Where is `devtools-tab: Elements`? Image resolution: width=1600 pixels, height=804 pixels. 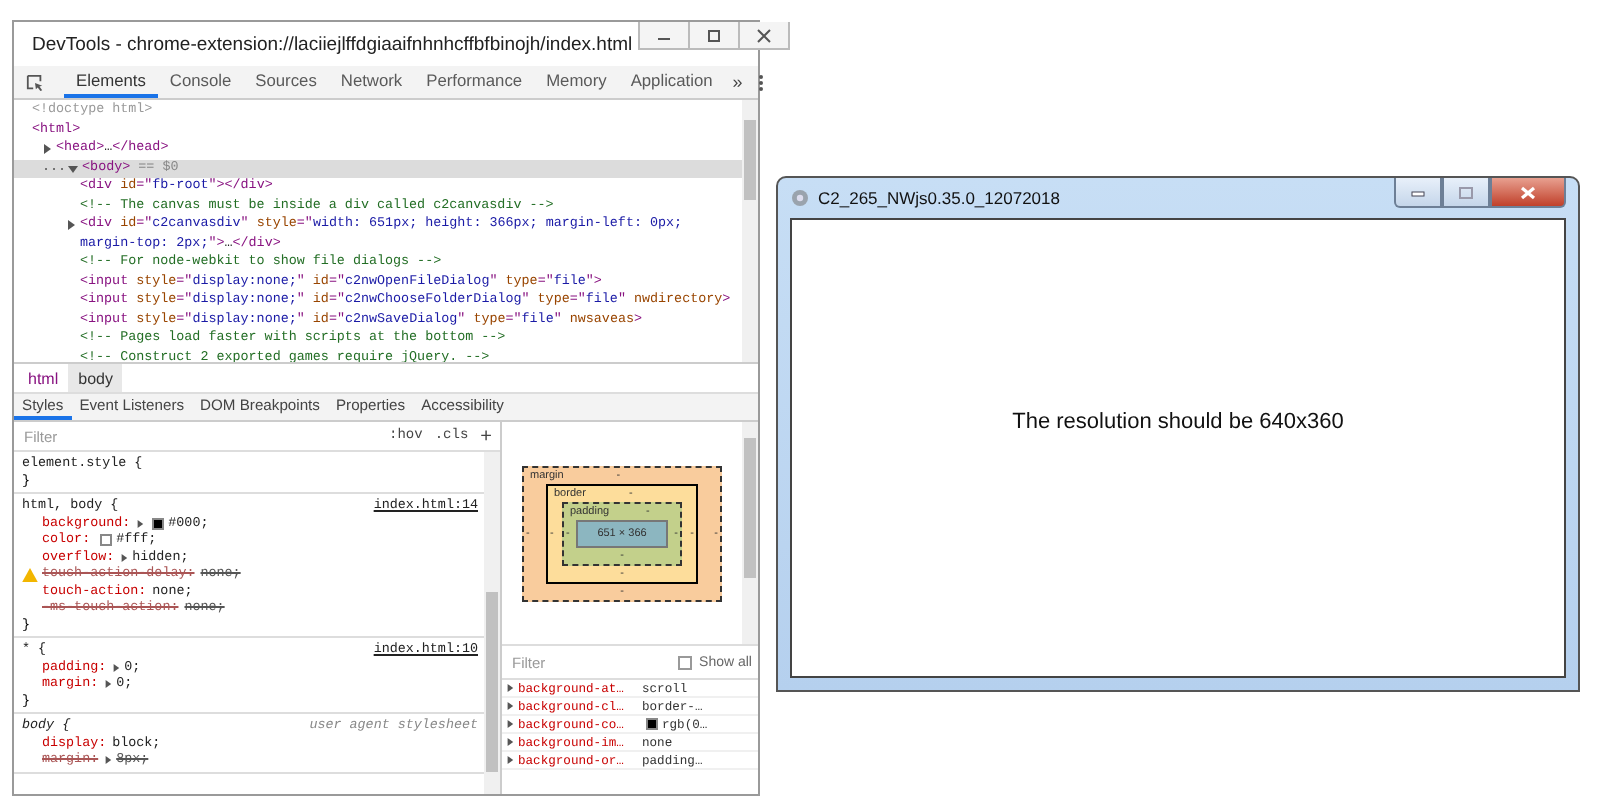 devtools-tab: Elements is located at coordinates (111, 82).